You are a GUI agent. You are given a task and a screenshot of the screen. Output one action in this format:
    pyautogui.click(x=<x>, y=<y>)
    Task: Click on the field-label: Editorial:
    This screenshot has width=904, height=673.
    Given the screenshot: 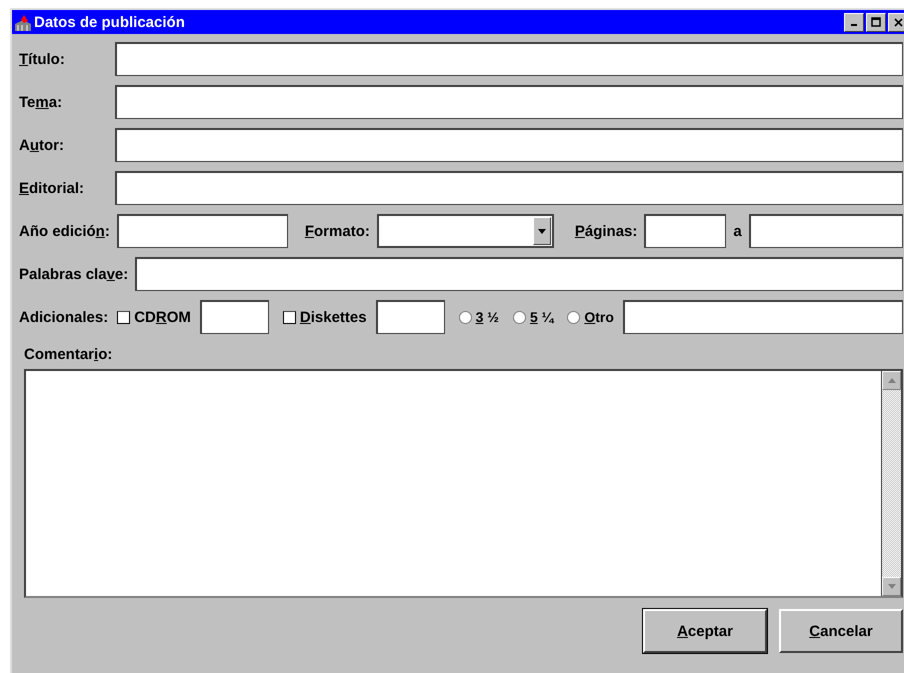 What is the action you would take?
    pyautogui.click(x=52, y=188)
    